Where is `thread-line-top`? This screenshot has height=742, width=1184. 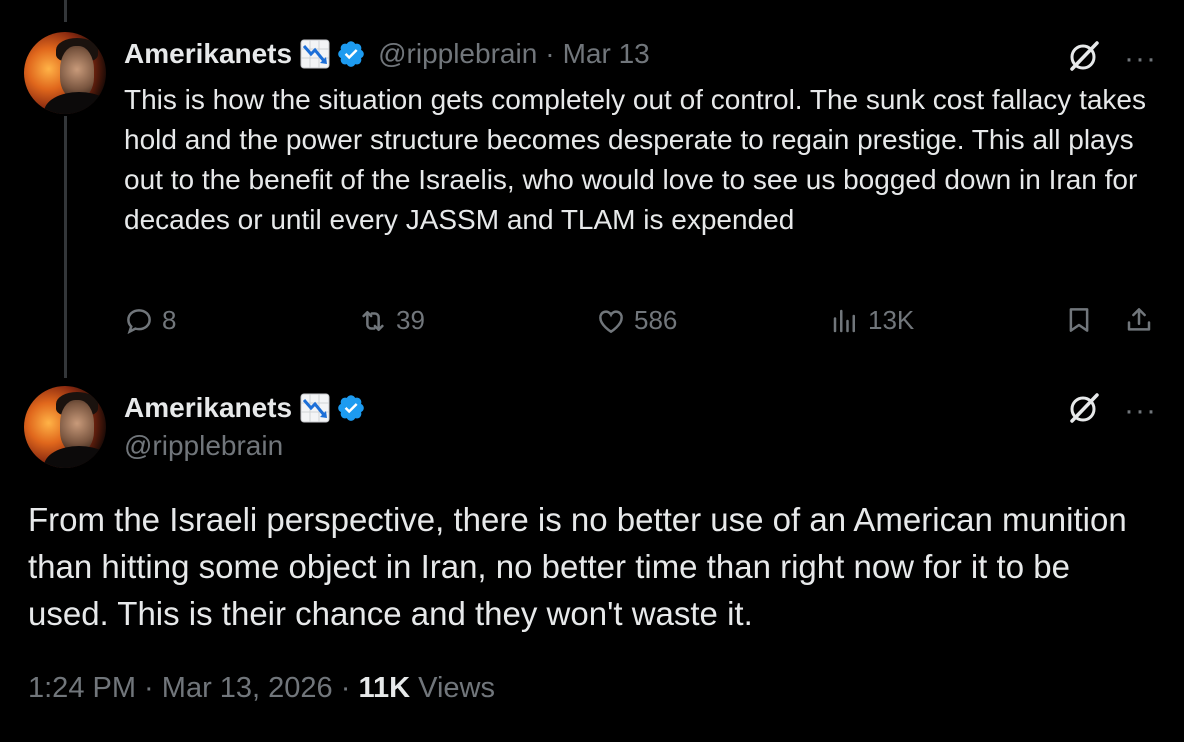 thread-line-top is located at coordinates (65, 11).